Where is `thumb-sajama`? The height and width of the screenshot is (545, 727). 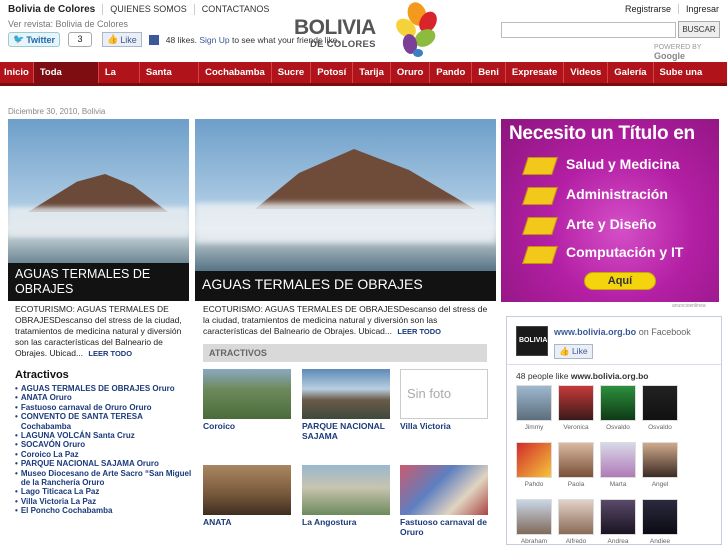 thumb-sajama is located at coordinates (346, 394).